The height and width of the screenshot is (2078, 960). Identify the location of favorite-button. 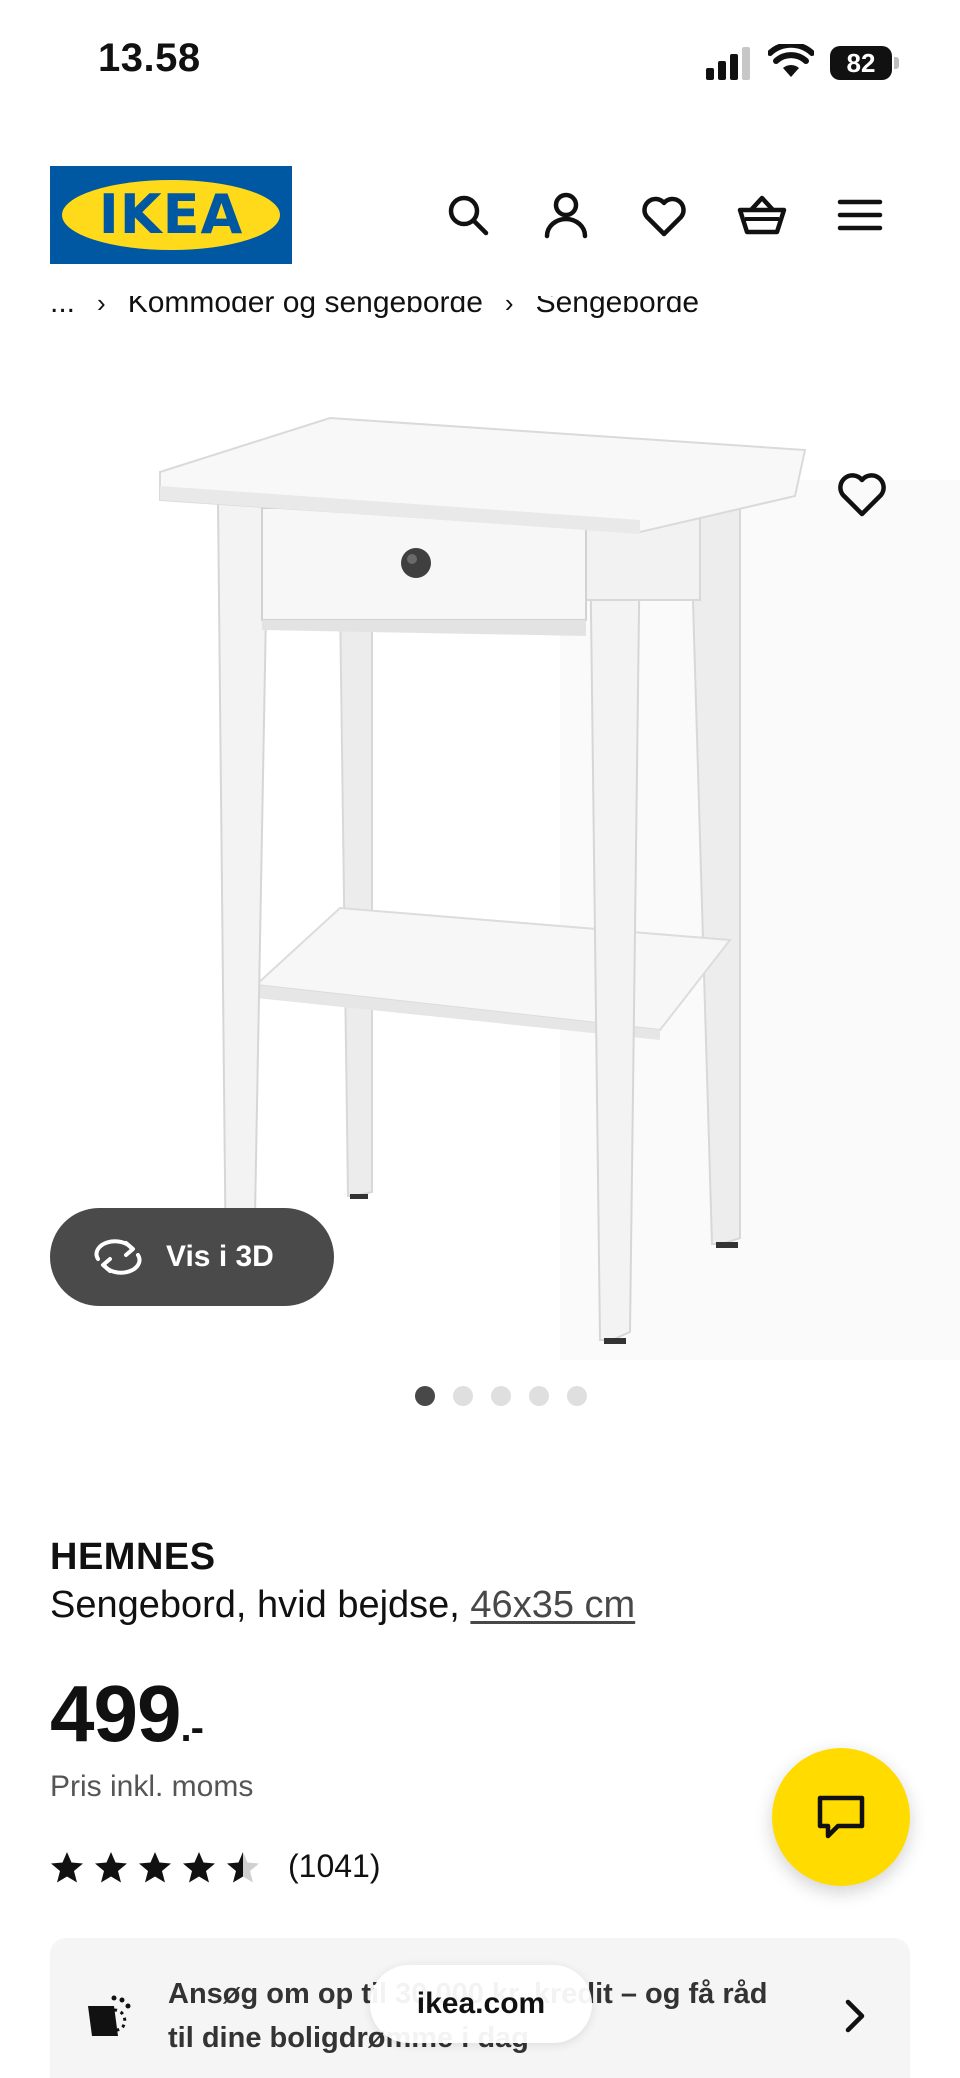
(862, 494).